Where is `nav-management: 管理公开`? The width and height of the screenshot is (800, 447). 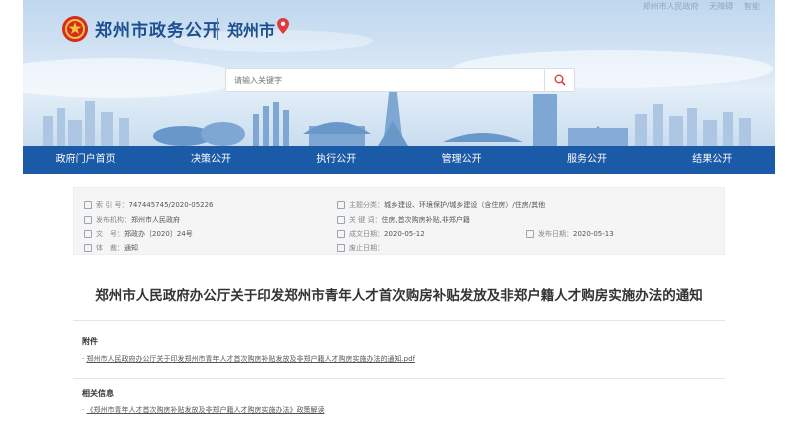 nav-management: 管理公开 is located at coordinates (461, 160).